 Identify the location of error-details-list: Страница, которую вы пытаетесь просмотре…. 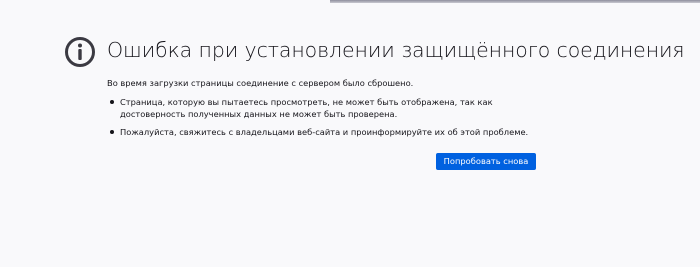
(327, 120).